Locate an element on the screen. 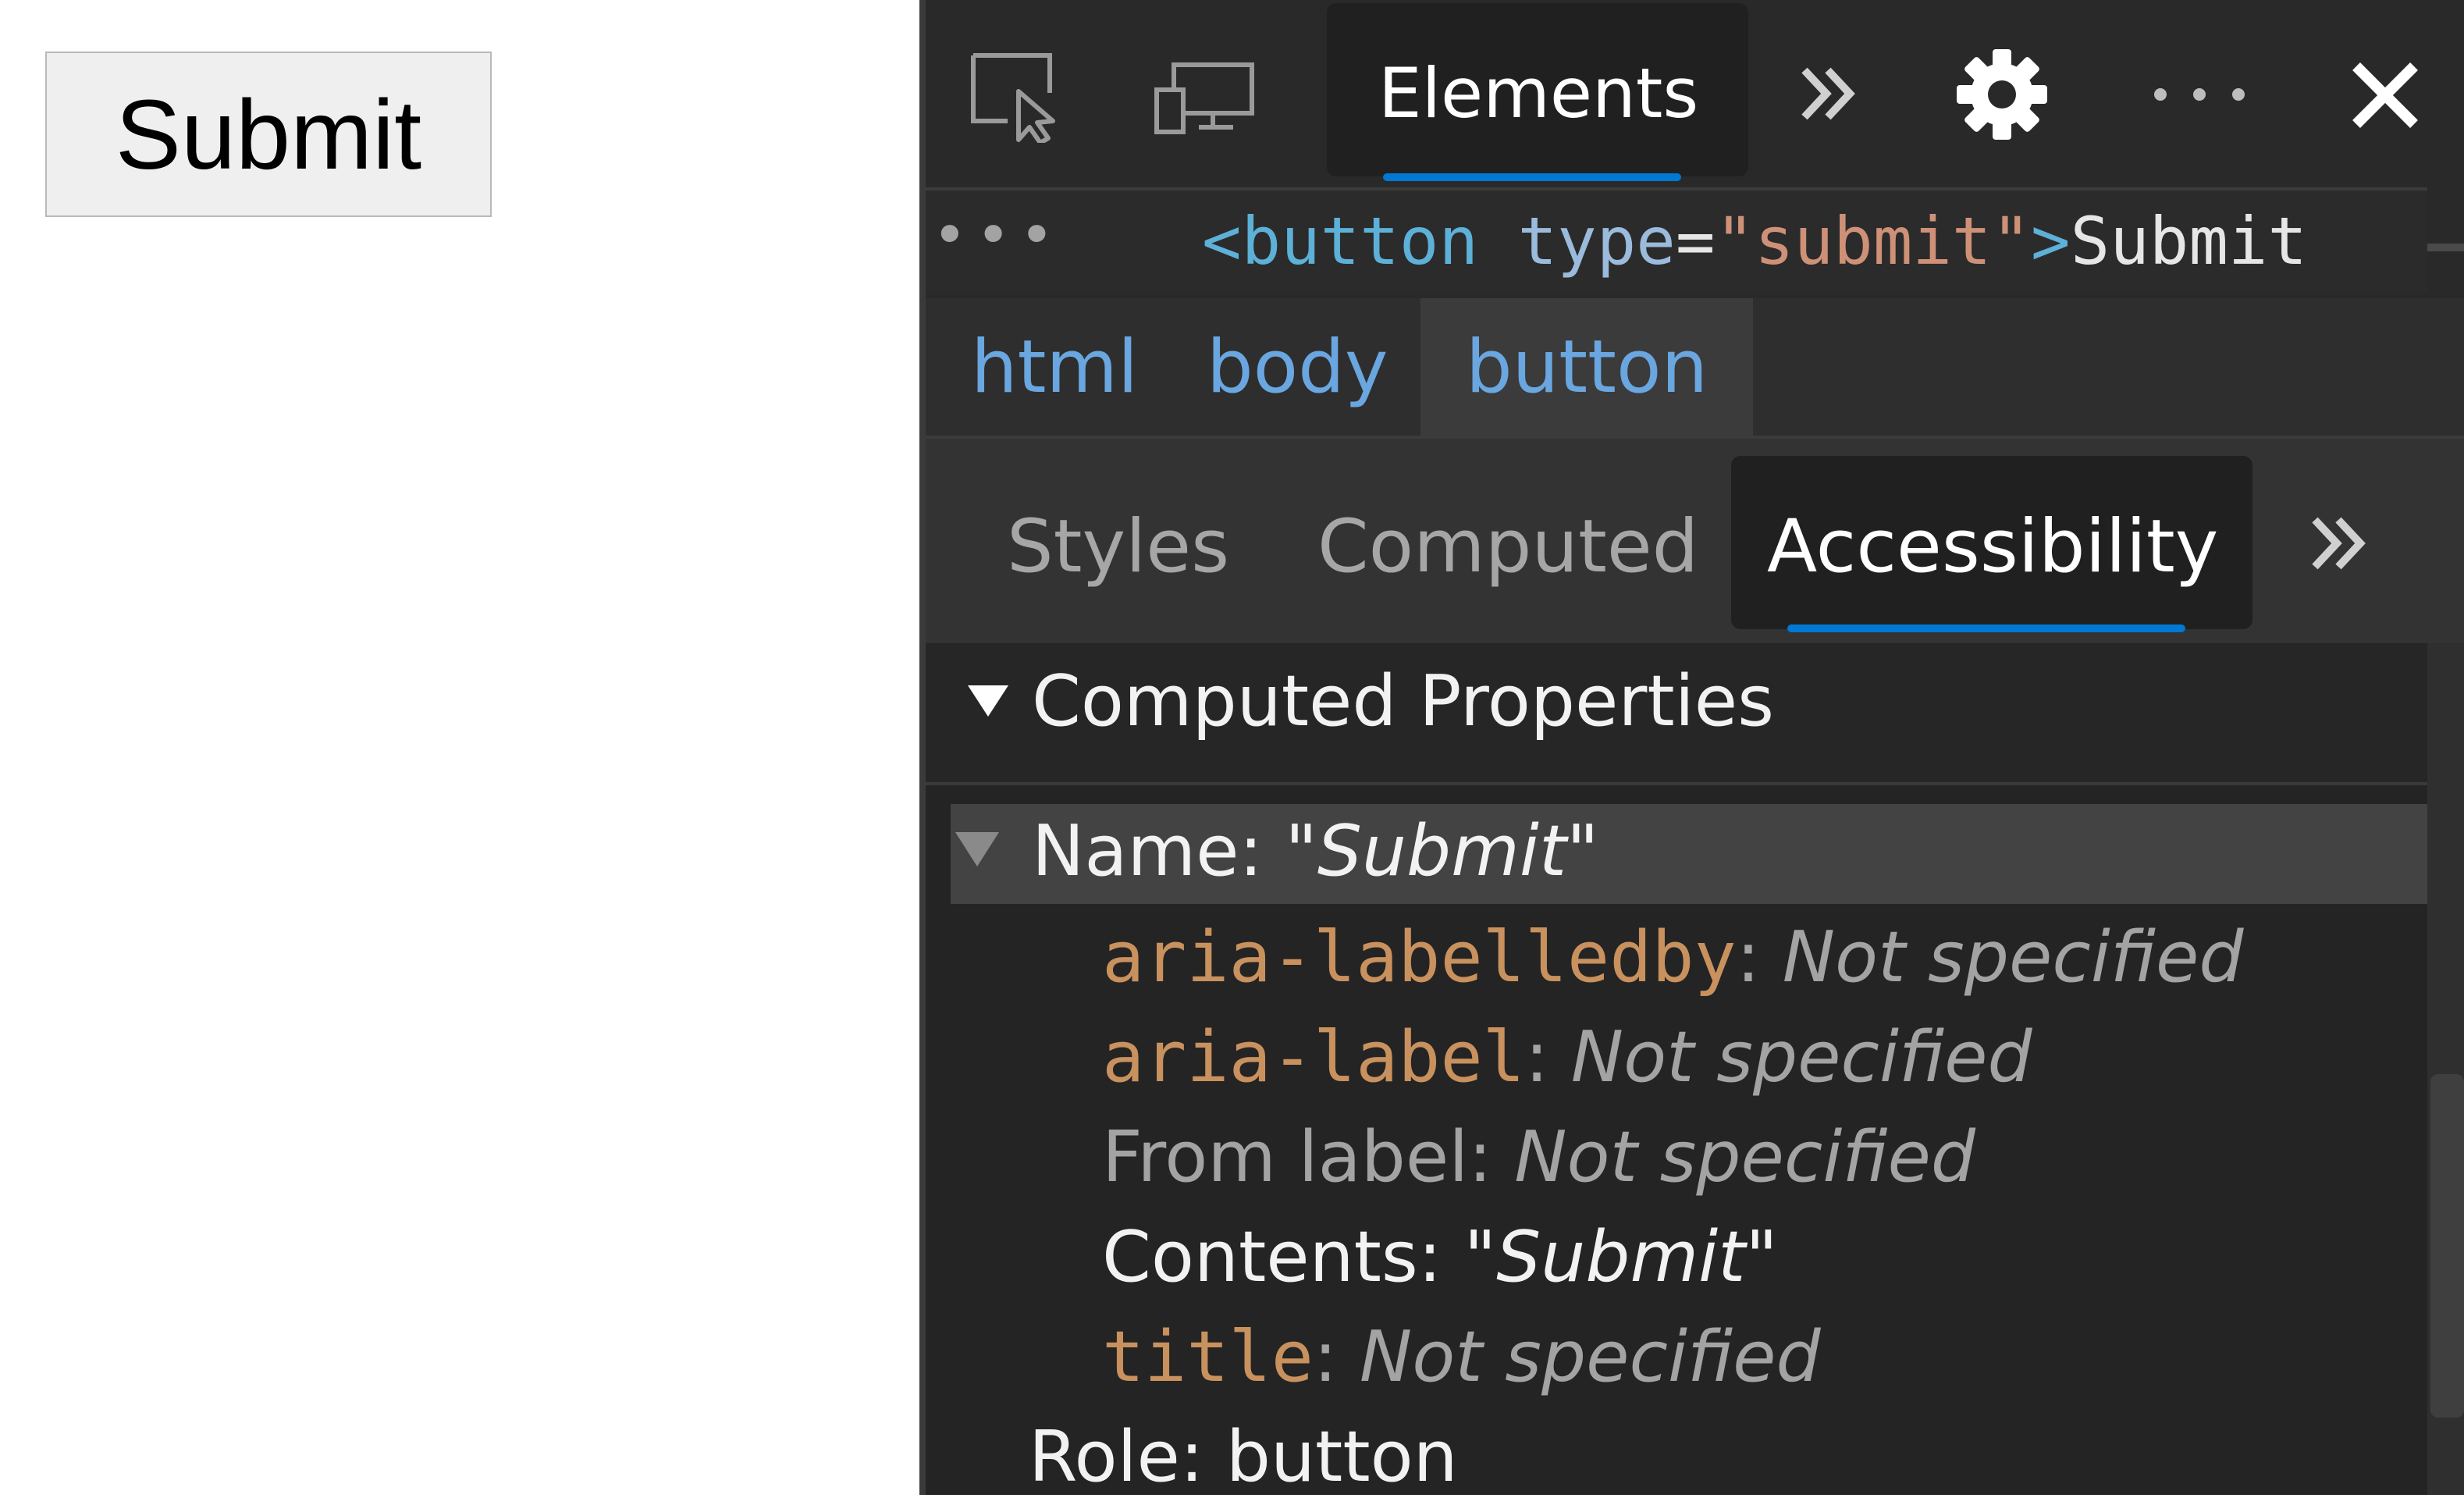  aria-label-row: aria-label: Not specified is located at coordinates (1567, 1057).